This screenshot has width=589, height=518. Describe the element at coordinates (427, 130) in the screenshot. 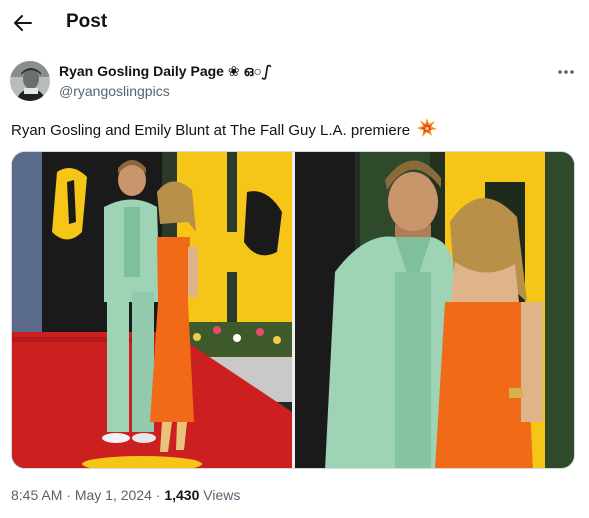

I see `collision-icon` at that location.